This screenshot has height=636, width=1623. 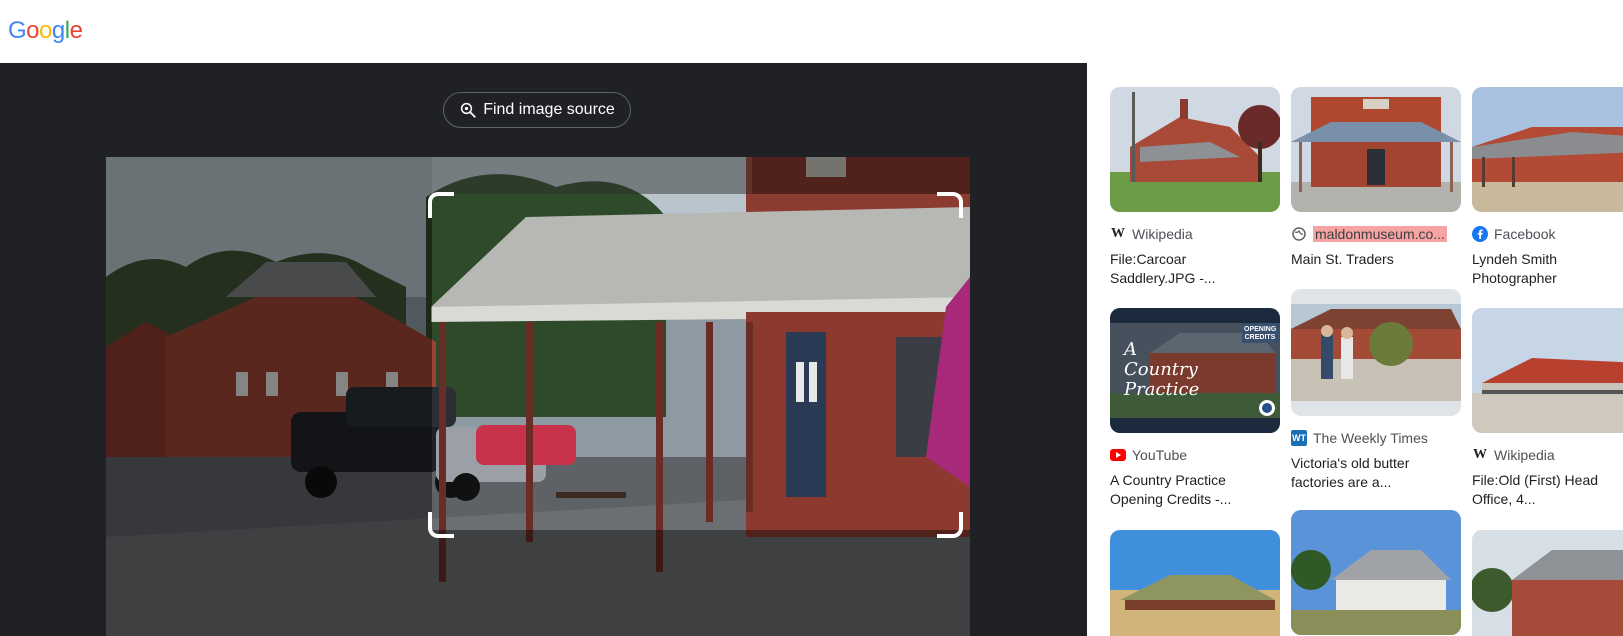 What do you see at coordinates (1299, 234) in the screenshot?
I see `globe-icon` at bounding box center [1299, 234].